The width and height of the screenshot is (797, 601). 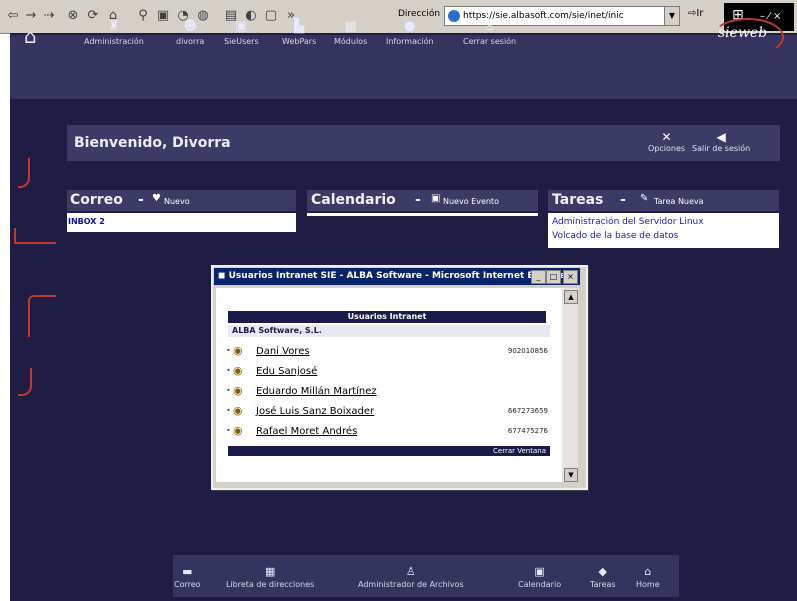 What do you see at coordinates (571, 297) in the screenshot?
I see `scroll-up-icon: ▲` at bounding box center [571, 297].